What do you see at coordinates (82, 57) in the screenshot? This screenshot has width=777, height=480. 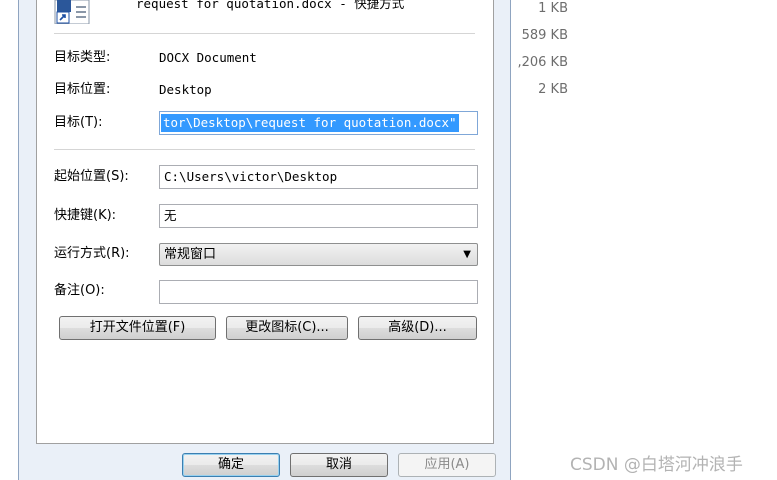 I see `target-type-label: 目标类型:` at bounding box center [82, 57].